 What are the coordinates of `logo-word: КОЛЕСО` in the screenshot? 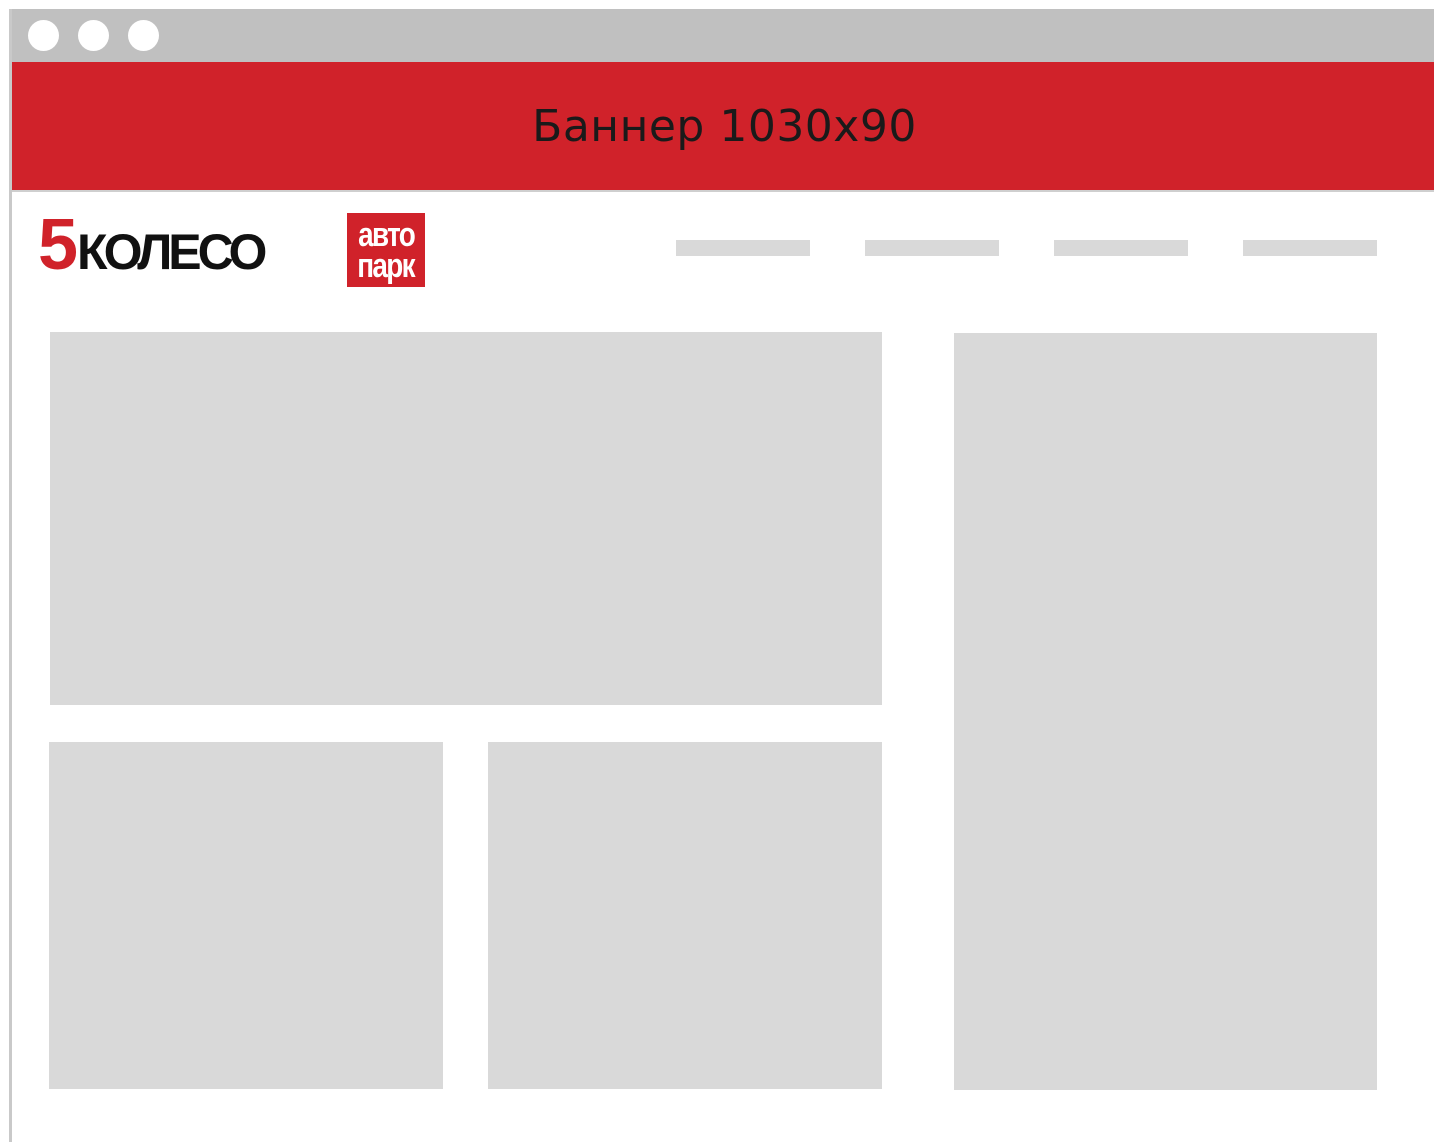 It's located at (172, 252).